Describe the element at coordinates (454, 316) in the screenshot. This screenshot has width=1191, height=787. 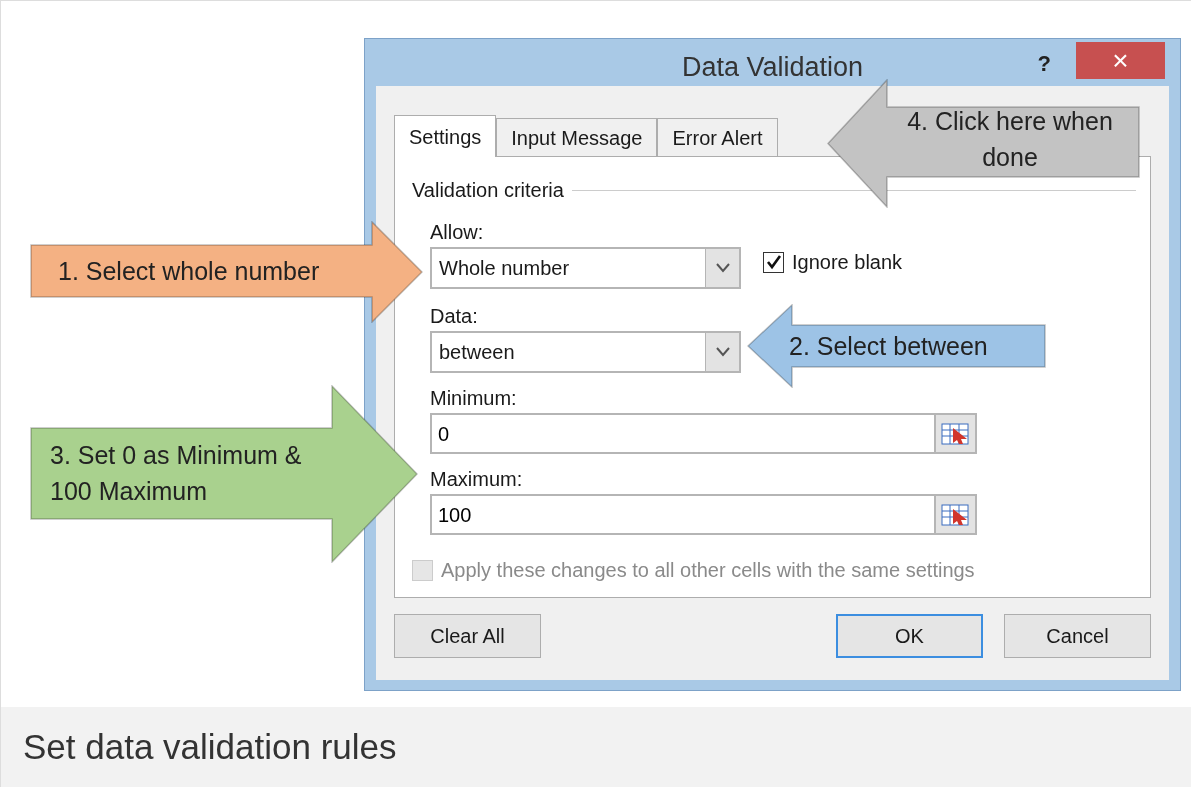
I see `field-label: Data:` at that location.